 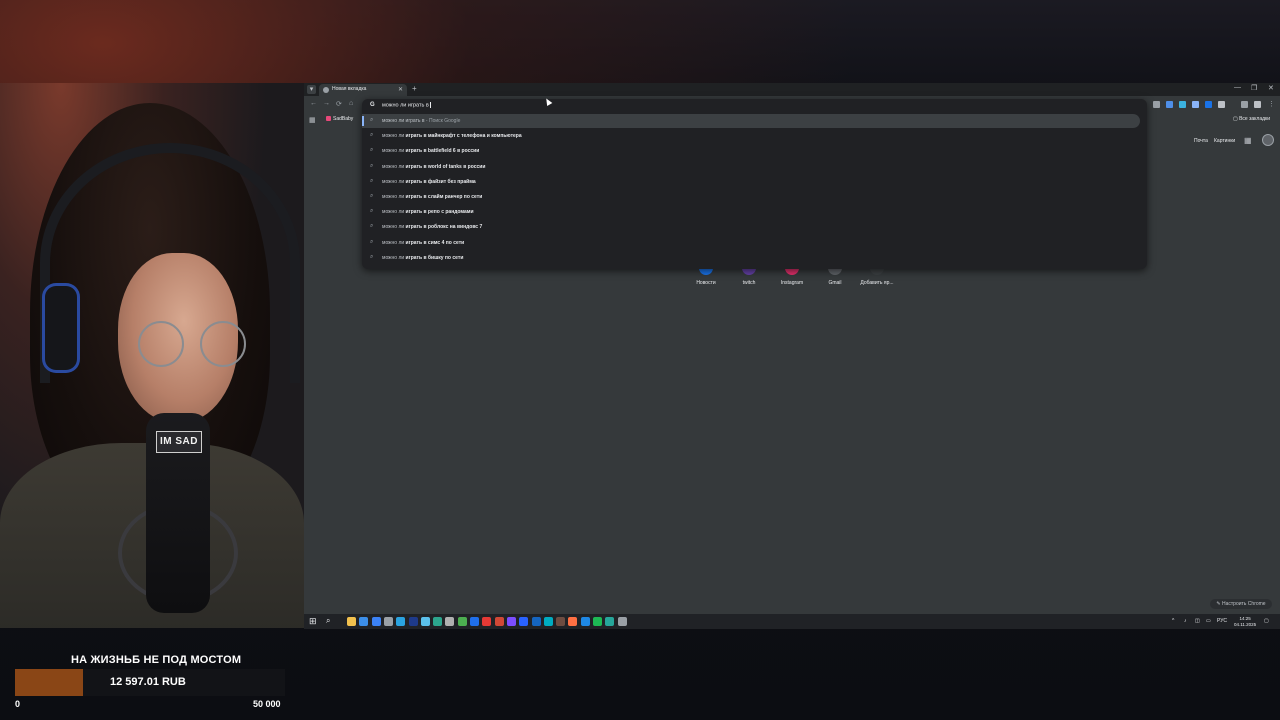 What do you see at coordinates (1221, 104) in the screenshot?
I see `puzzle-icon` at bounding box center [1221, 104].